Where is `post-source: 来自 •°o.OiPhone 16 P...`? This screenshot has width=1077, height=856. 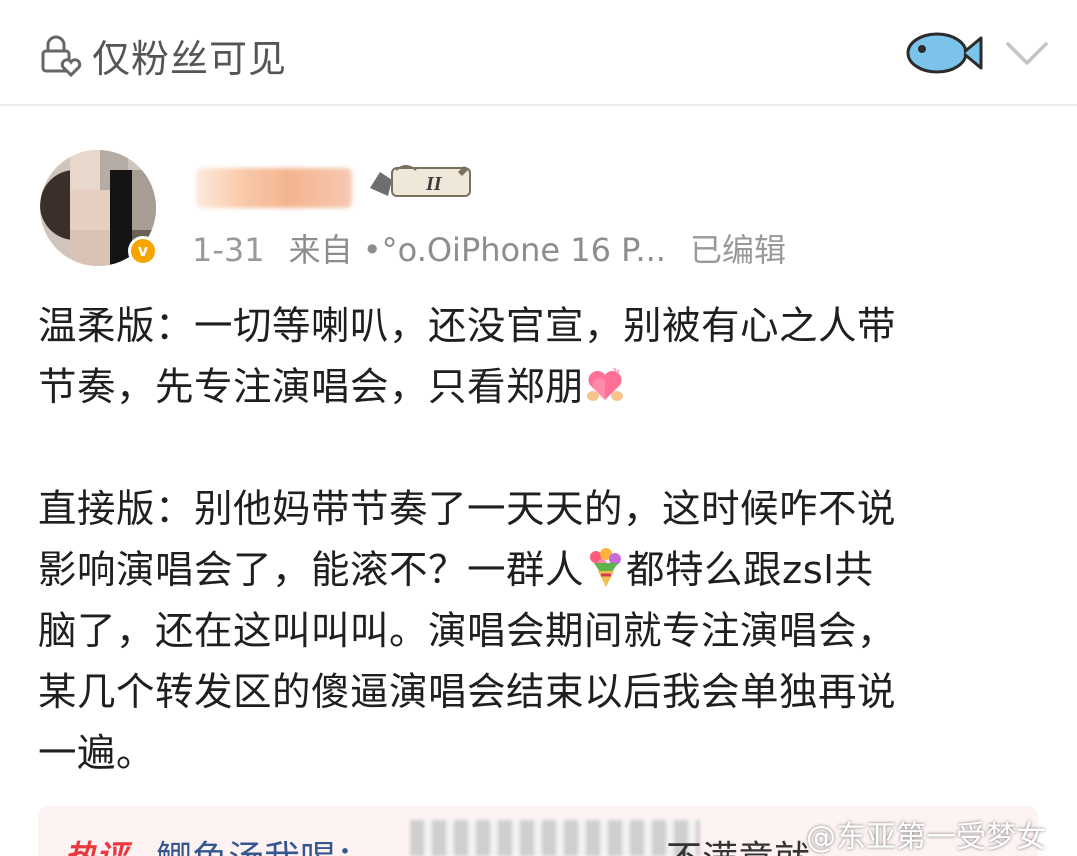
post-source: 来自 •°o.OiPhone 16 P... is located at coordinates (477, 250).